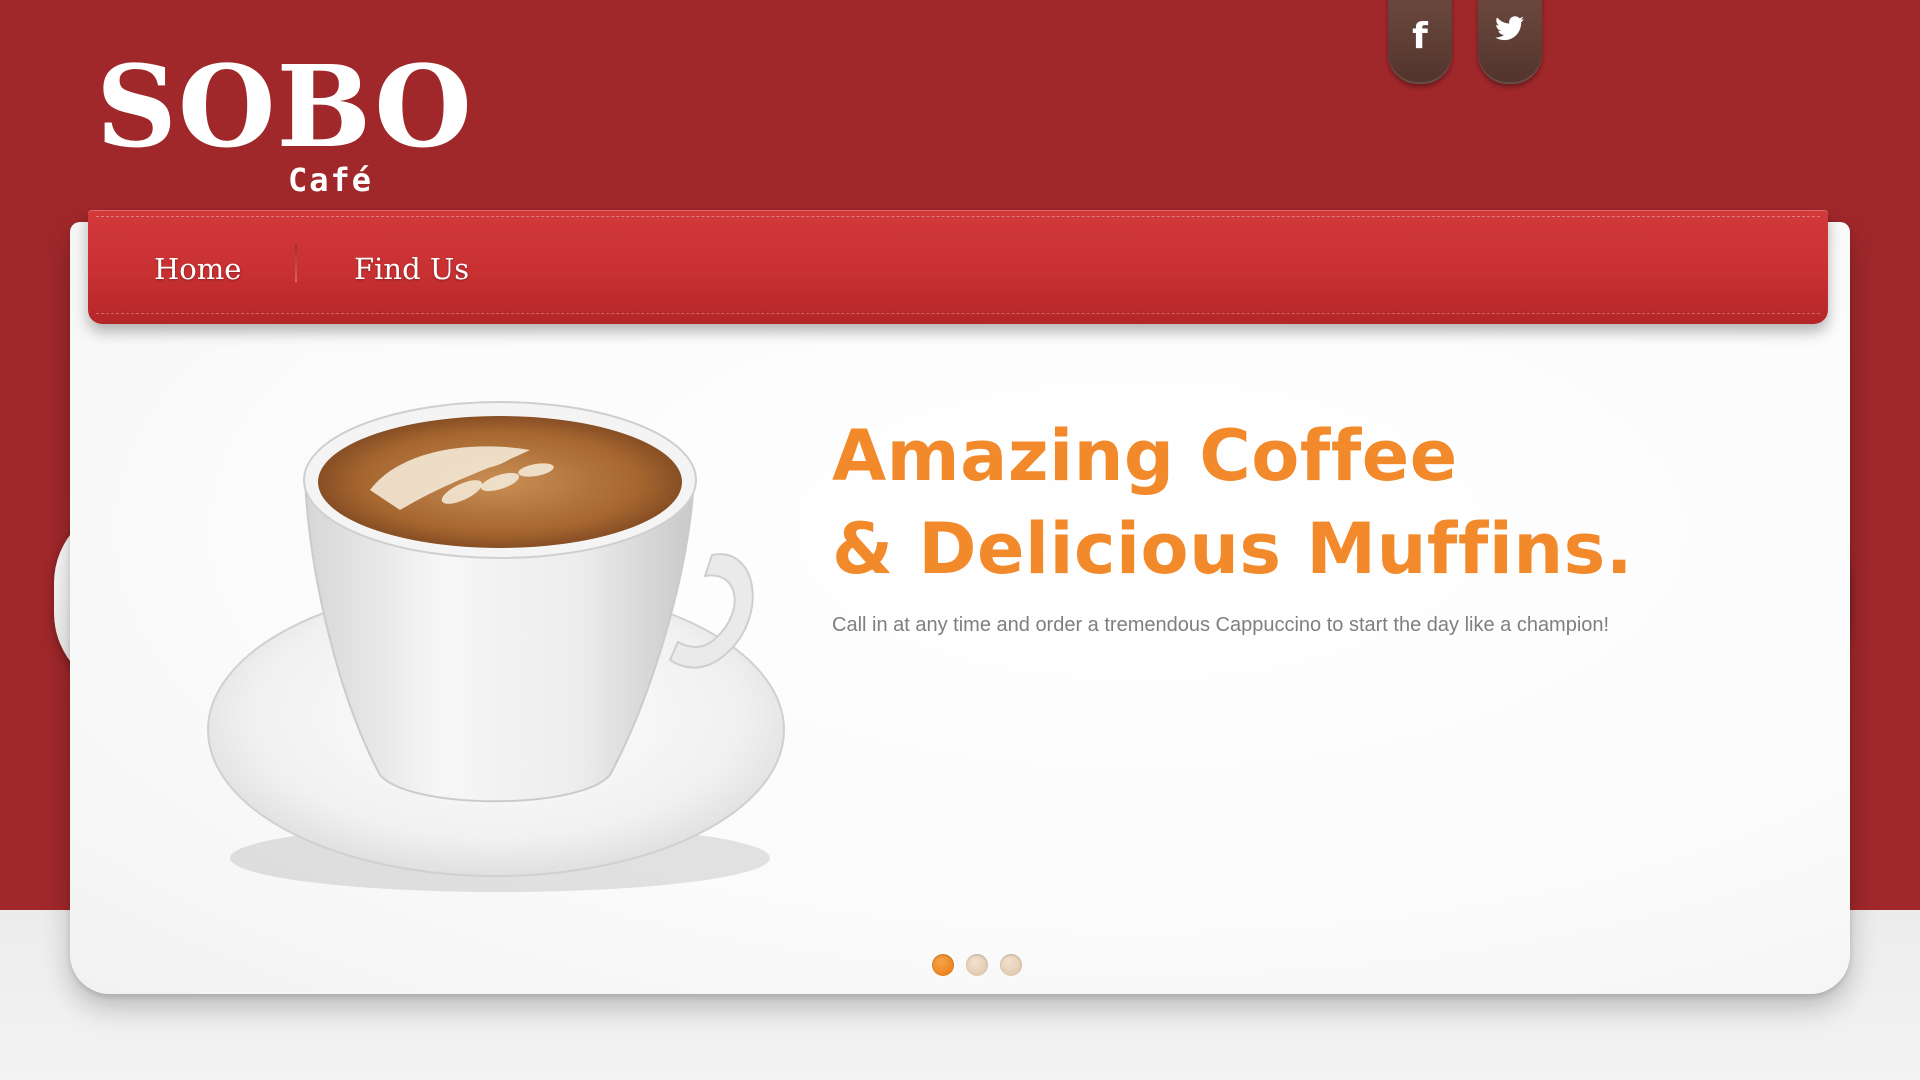  Describe the element at coordinates (711, 611) in the screenshot. I see `cup-handle` at that location.